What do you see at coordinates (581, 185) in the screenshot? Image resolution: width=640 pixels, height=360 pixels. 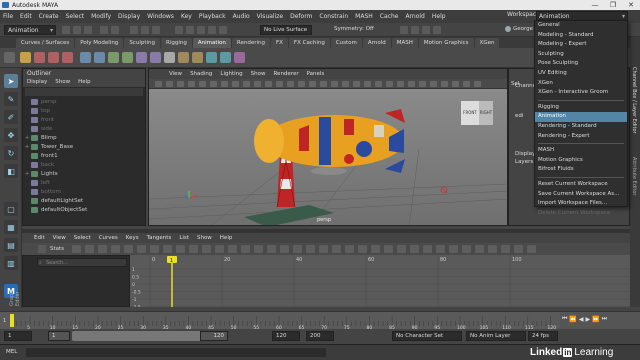 I see `workspace-option-reset-current-workspace: Reset Current Workspace` at bounding box center [581, 185].